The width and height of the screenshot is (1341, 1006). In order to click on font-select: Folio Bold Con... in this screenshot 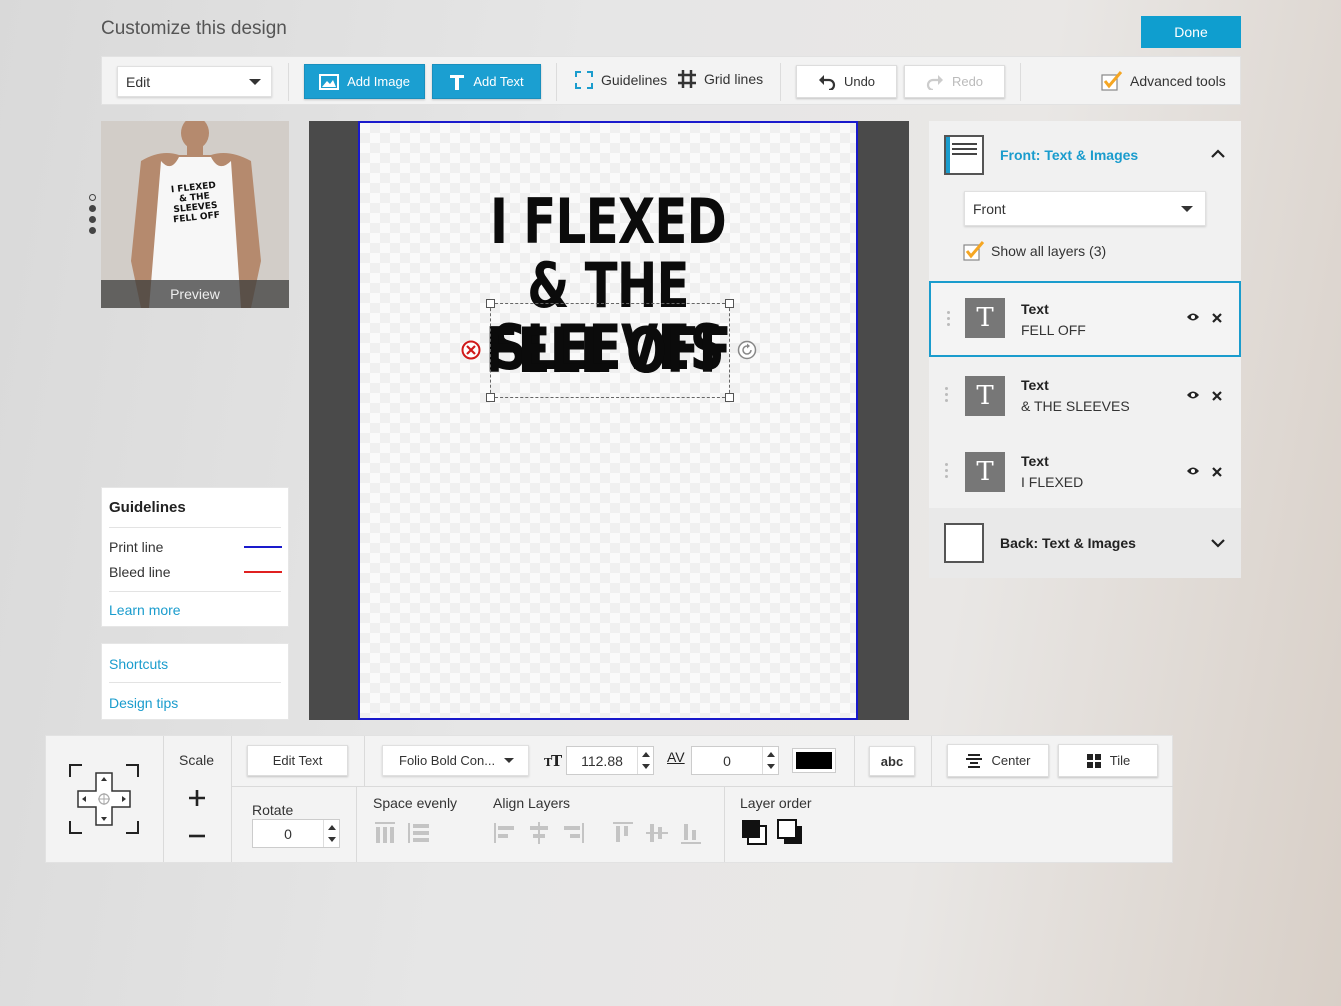, I will do `click(455, 760)`.